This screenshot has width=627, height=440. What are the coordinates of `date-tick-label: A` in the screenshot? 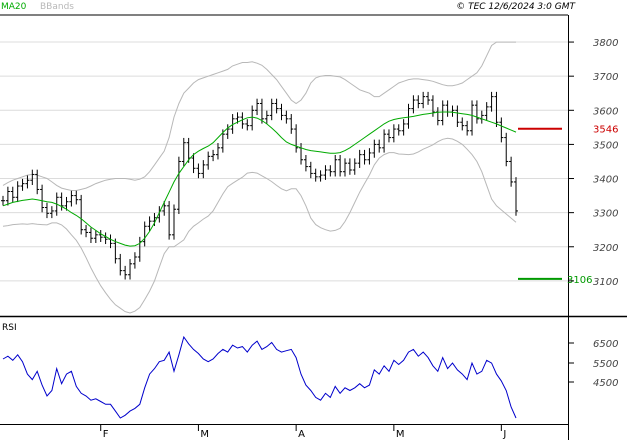 It's located at (301, 434).